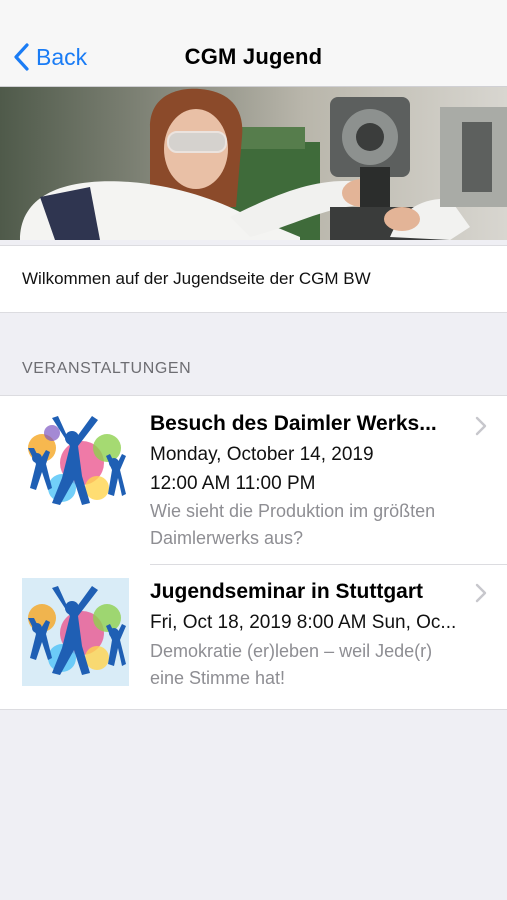  Describe the element at coordinates (227, 538) in the screenshot. I see `event-description-line-2: Daimlerwerks aus?` at that location.